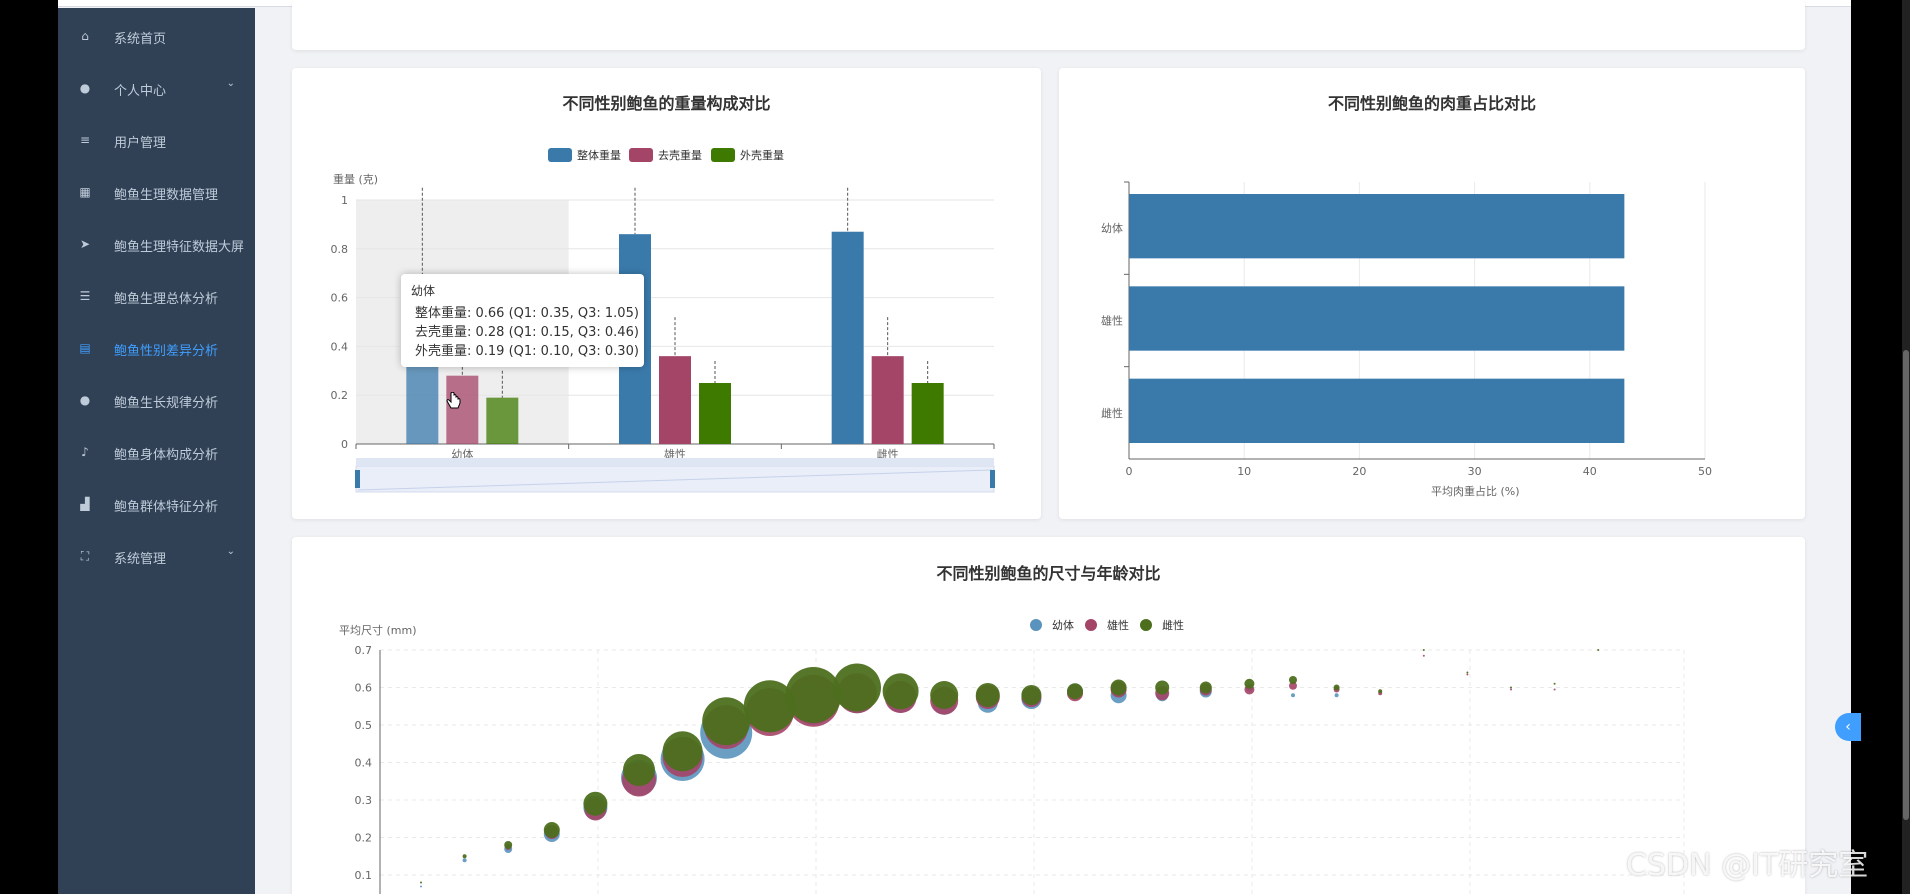 The image size is (1910, 894). What do you see at coordinates (344, 444) in the screenshot?
I see `y-tick-label: 0` at bounding box center [344, 444].